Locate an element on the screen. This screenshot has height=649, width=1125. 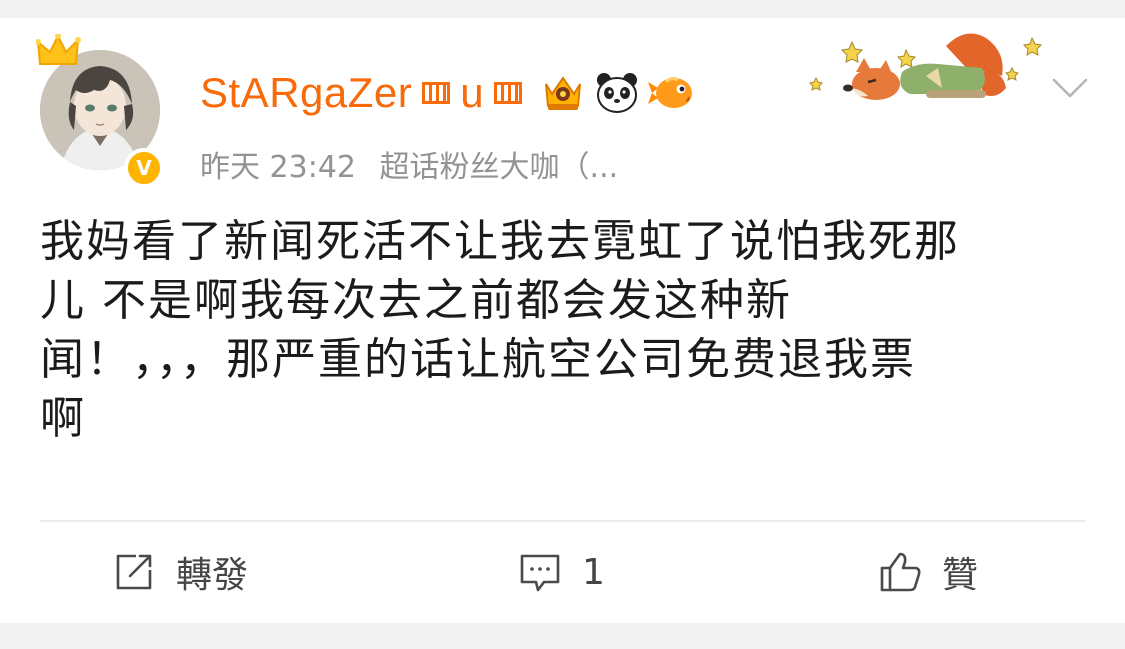
post-timestamp: 昨天 23:42 is located at coordinates (278, 167).